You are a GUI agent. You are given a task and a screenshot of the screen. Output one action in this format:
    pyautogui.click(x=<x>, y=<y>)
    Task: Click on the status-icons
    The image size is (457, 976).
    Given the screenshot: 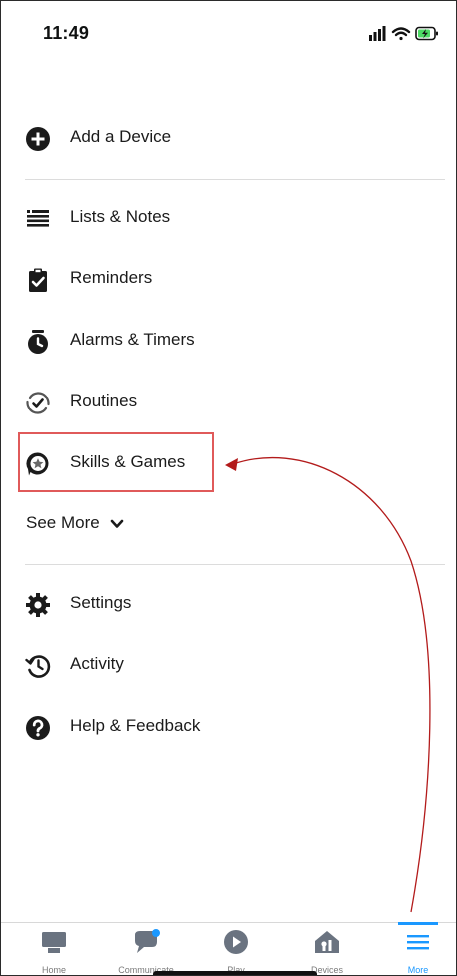 What is the action you would take?
    pyautogui.click(x=403, y=33)
    